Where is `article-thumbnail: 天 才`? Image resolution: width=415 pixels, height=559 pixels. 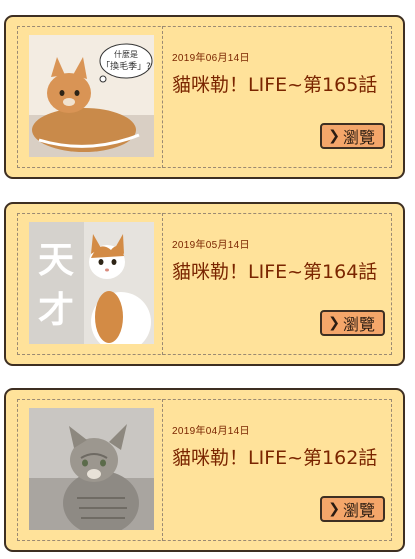
article-thumbnail: 天 才 is located at coordinates (91, 283).